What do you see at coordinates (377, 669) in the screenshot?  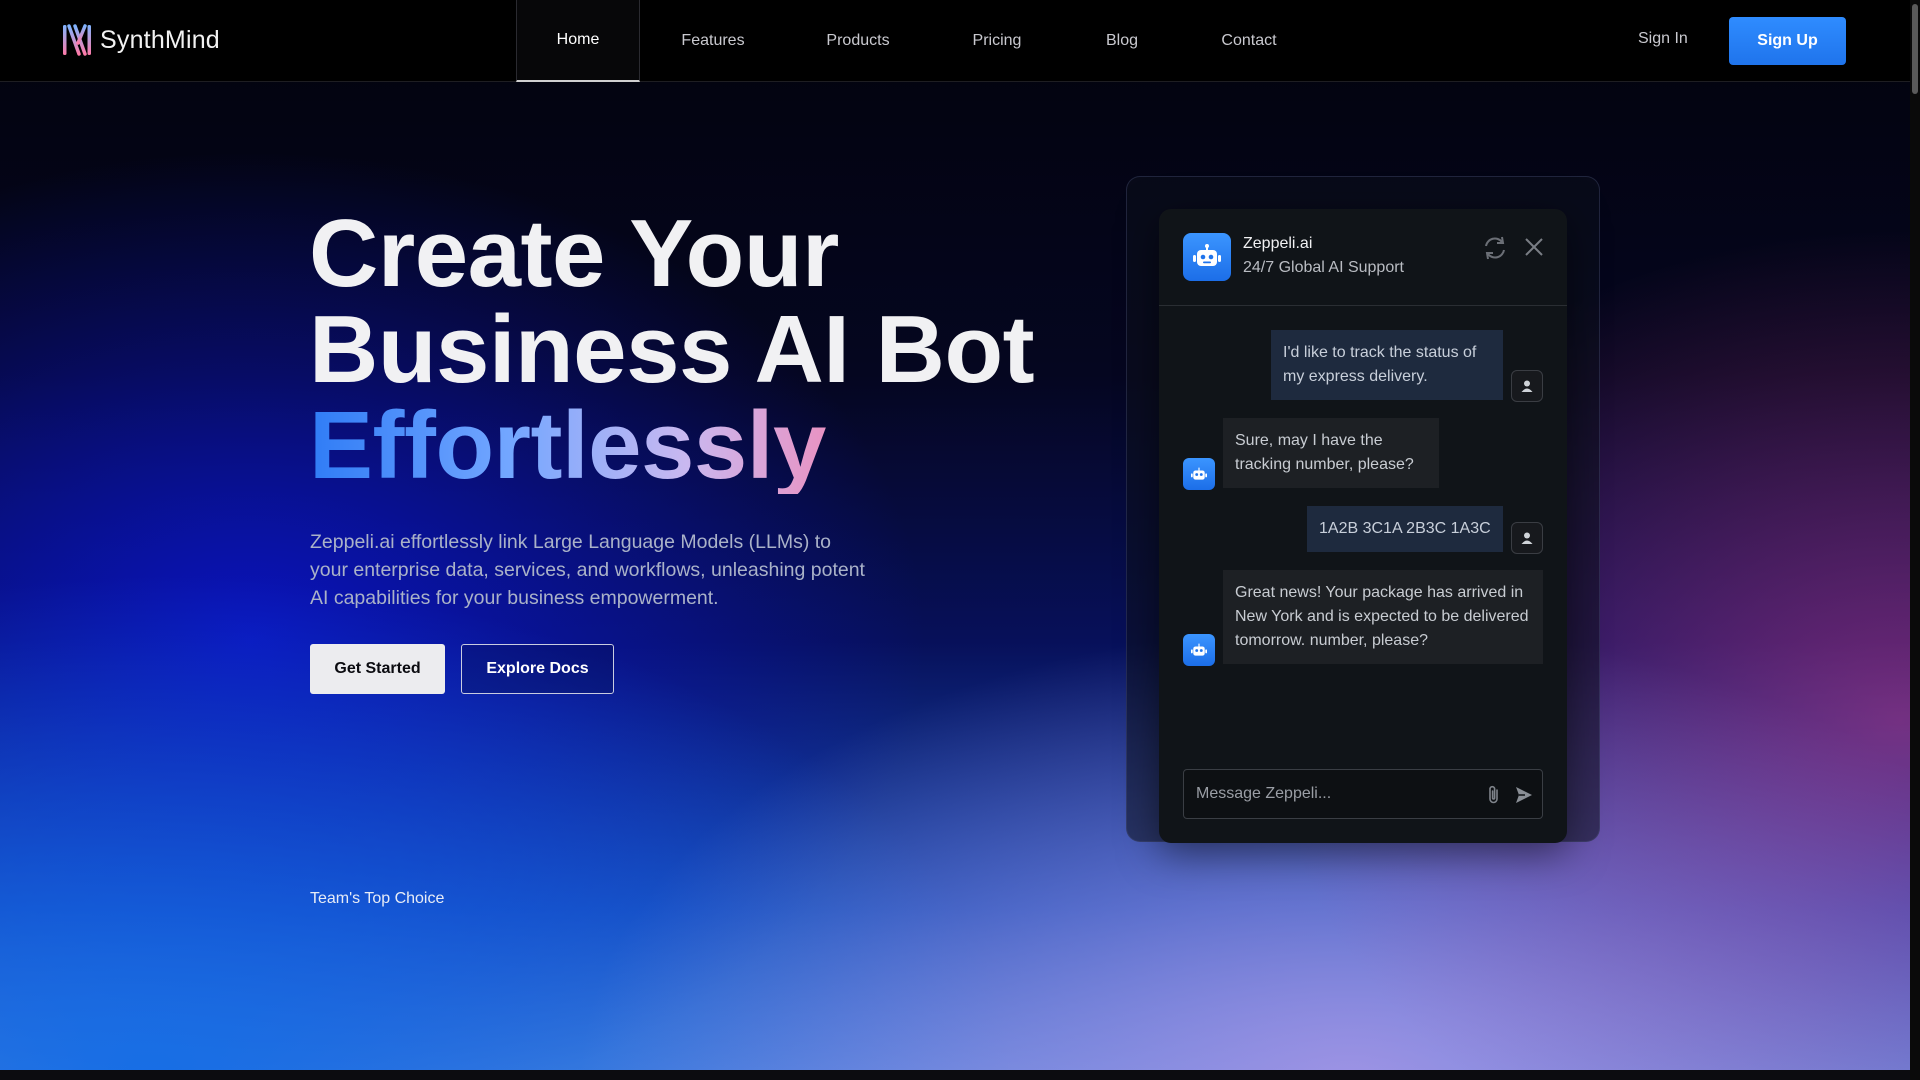 I see `get-started-button: Get Started` at bounding box center [377, 669].